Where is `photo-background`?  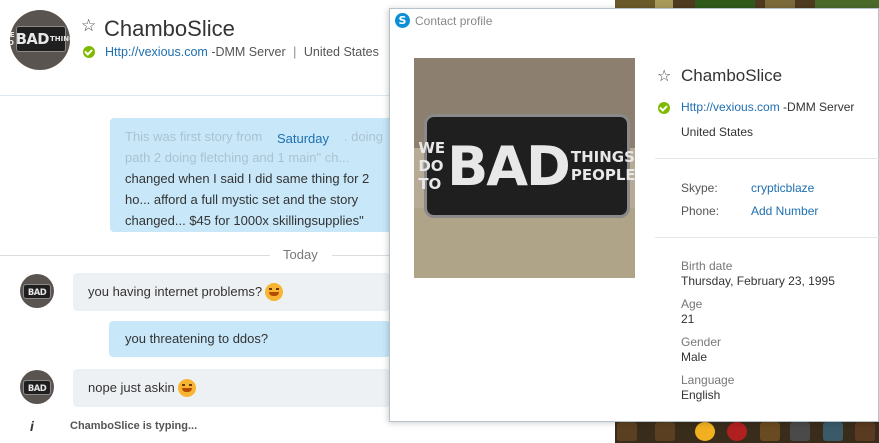 photo-background is located at coordinates (524, 243).